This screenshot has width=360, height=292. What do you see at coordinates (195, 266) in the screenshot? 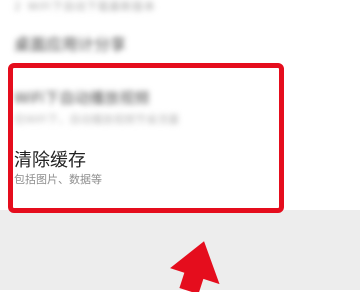
I see `arrow-up-icon` at bounding box center [195, 266].